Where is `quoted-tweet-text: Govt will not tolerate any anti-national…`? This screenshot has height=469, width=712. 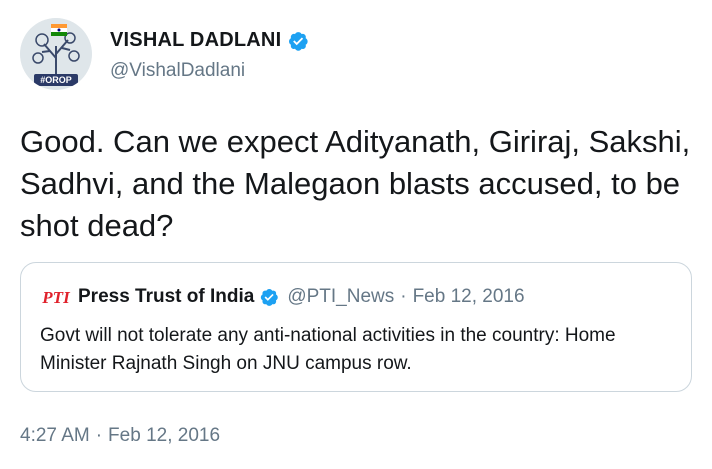
quoted-tweet-text: Govt will not tolerate any anti-national… is located at coordinates (328, 349).